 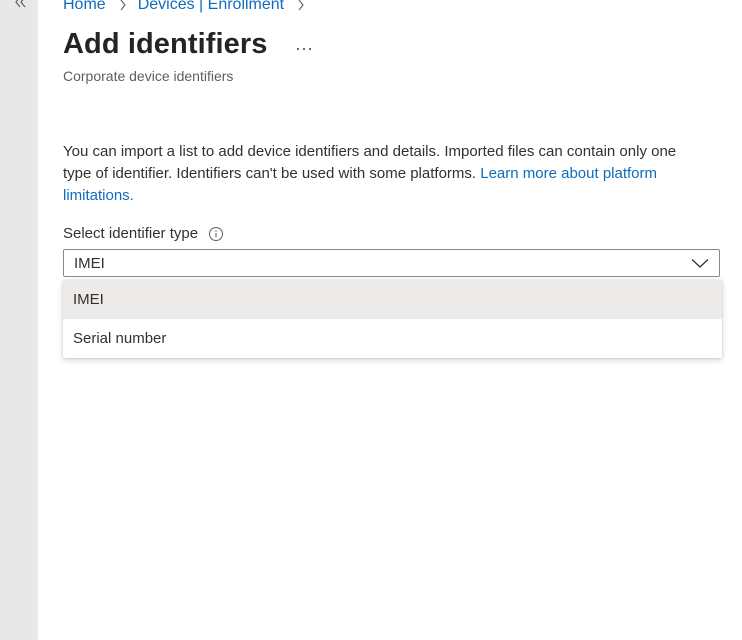 I want to click on option-serial-number: Serial number, so click(x=392, y=338).